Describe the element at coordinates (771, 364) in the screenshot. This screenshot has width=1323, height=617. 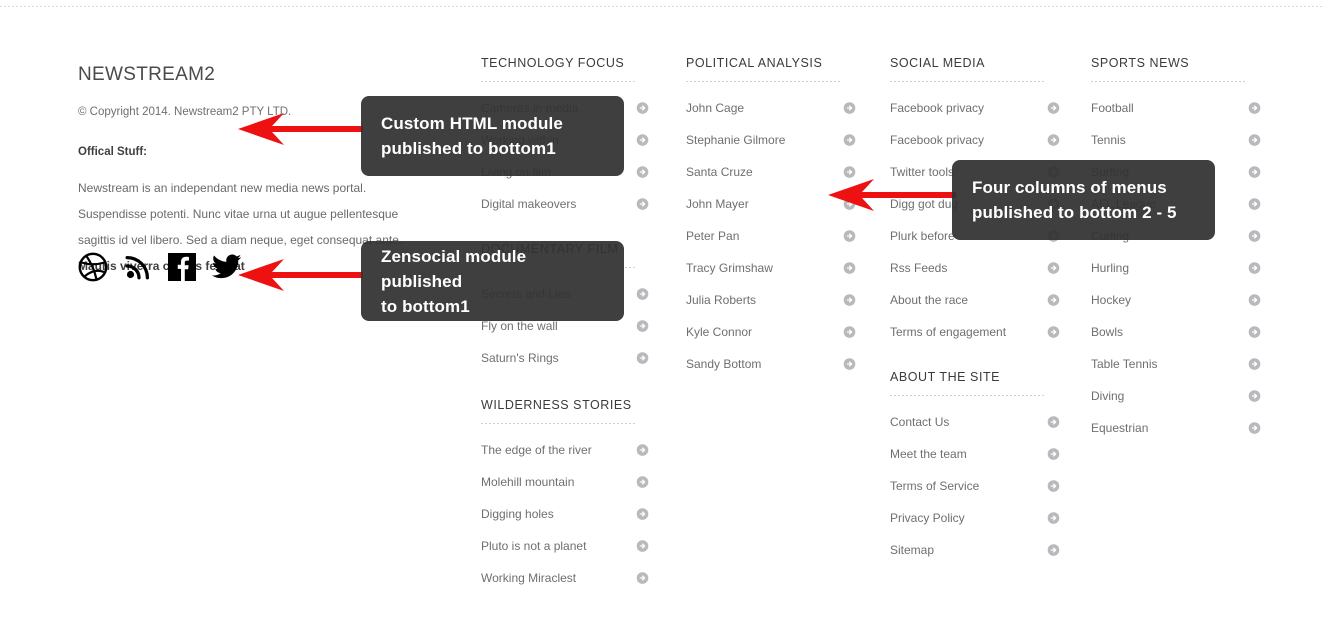
I see `menu-item: Sandy Bottom` at that location.